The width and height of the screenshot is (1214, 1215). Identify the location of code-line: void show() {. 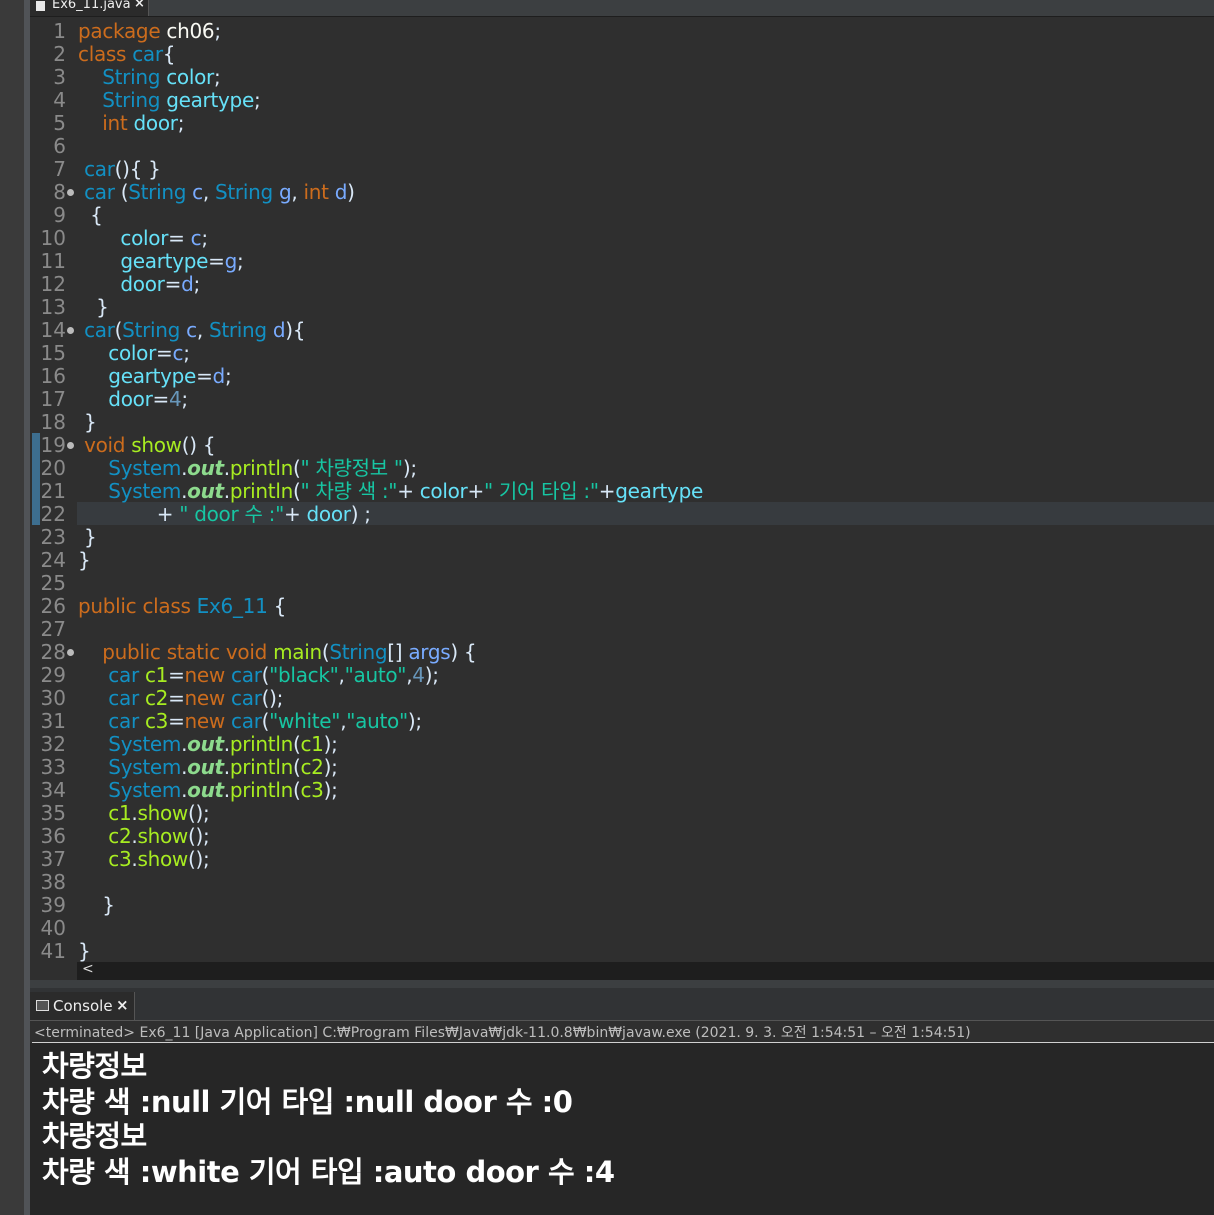
(146, 445).